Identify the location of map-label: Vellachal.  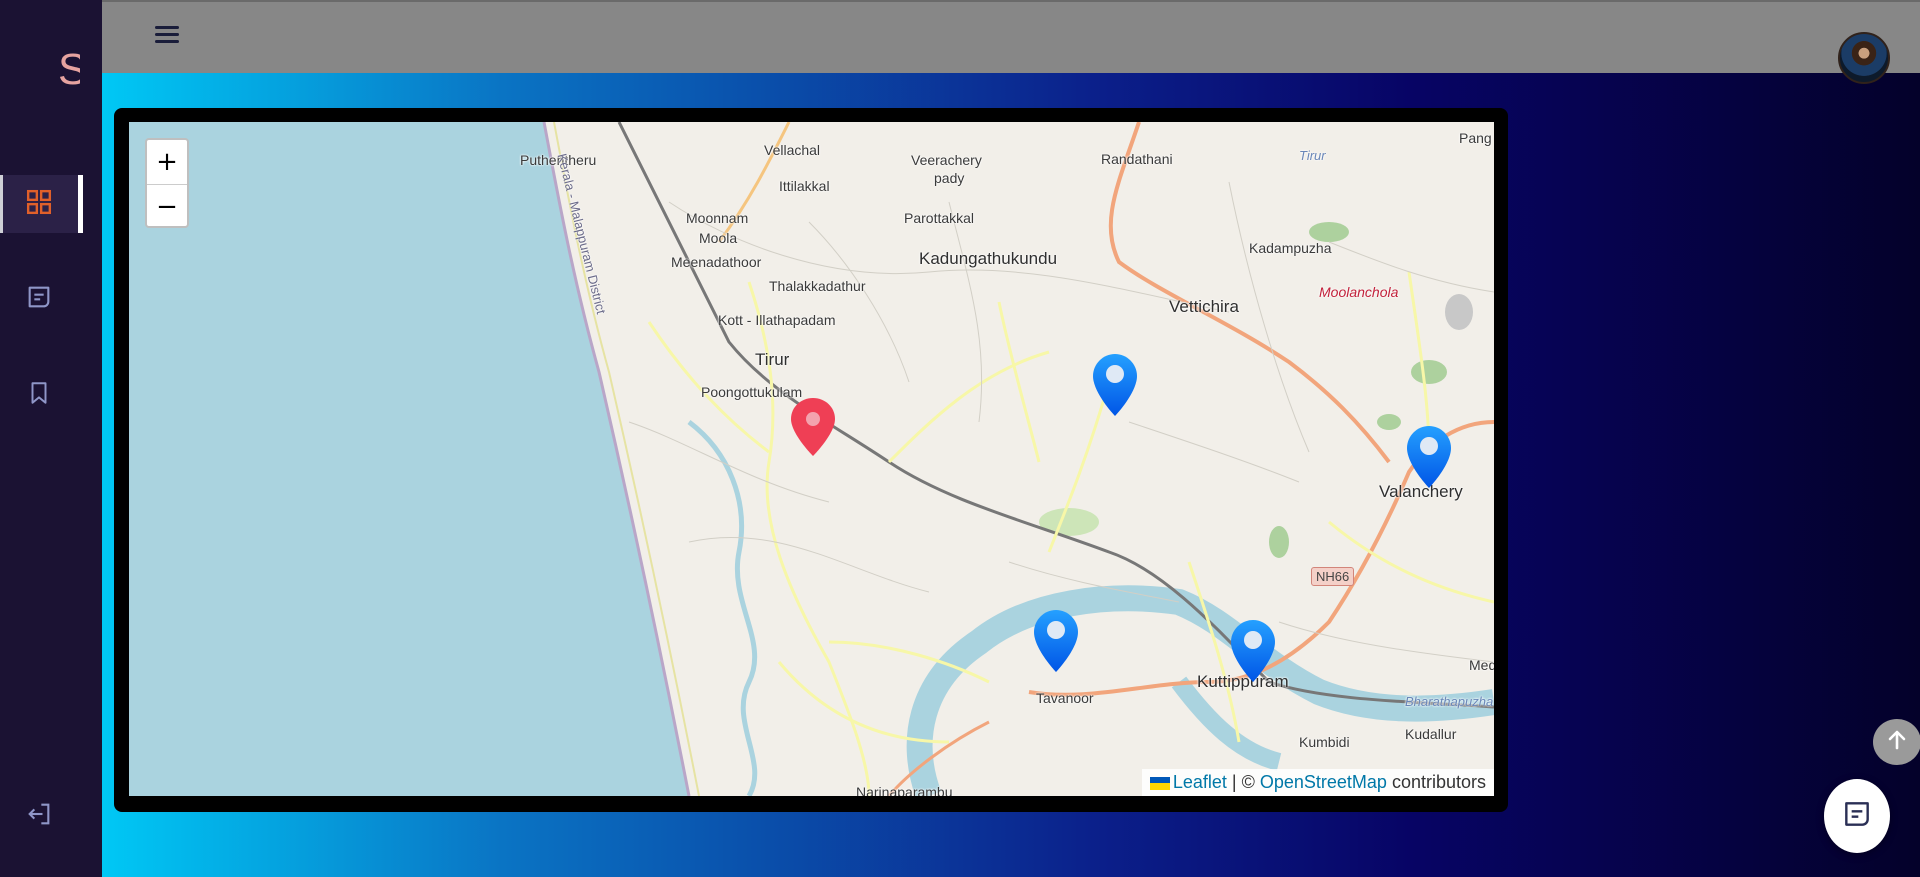
(792, 150).